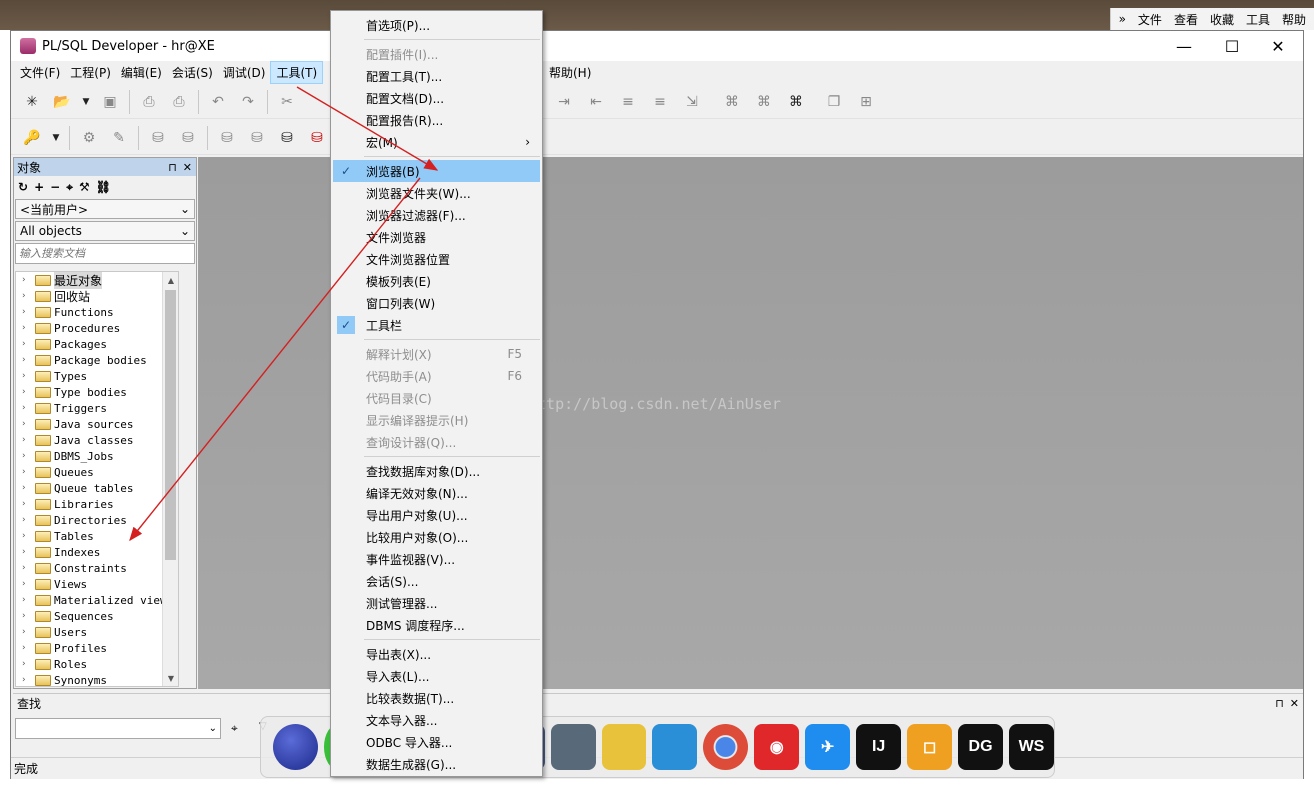 The image size is (1314, 789). I want to click on tree-node: › Package bodies, so click(97, 360).